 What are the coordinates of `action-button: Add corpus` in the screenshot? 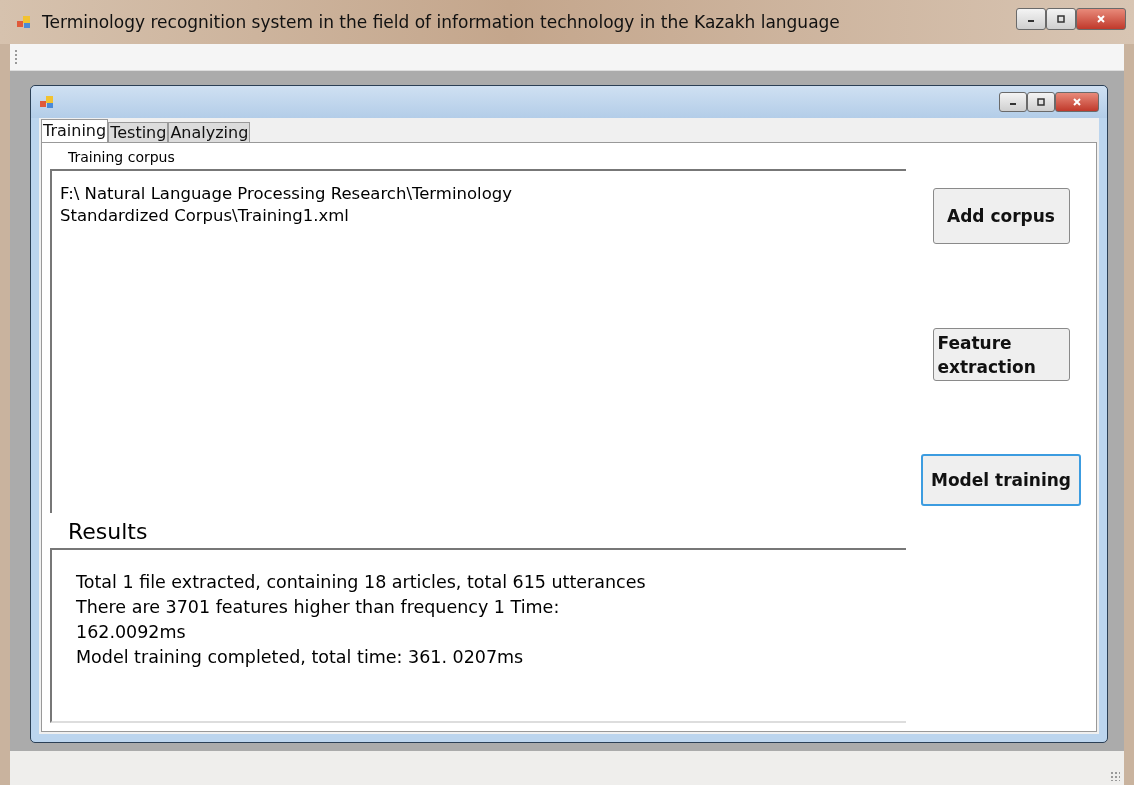 It's located at (1001, 216).